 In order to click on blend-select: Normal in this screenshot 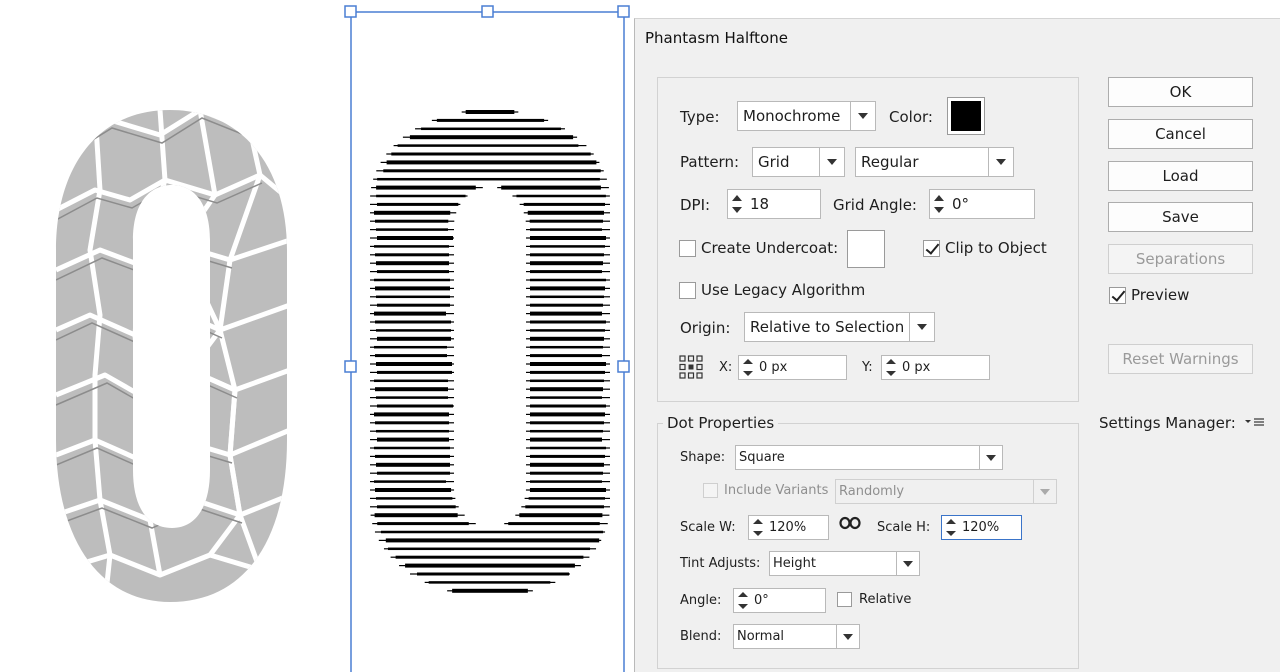, I will do `click(796, 636)`.